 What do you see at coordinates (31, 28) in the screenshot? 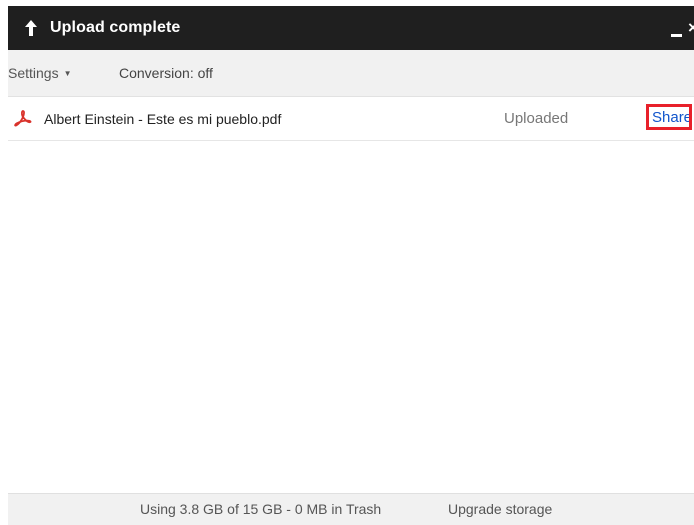
I see `upload-arrow-icon` at bounding box center [31, 28].